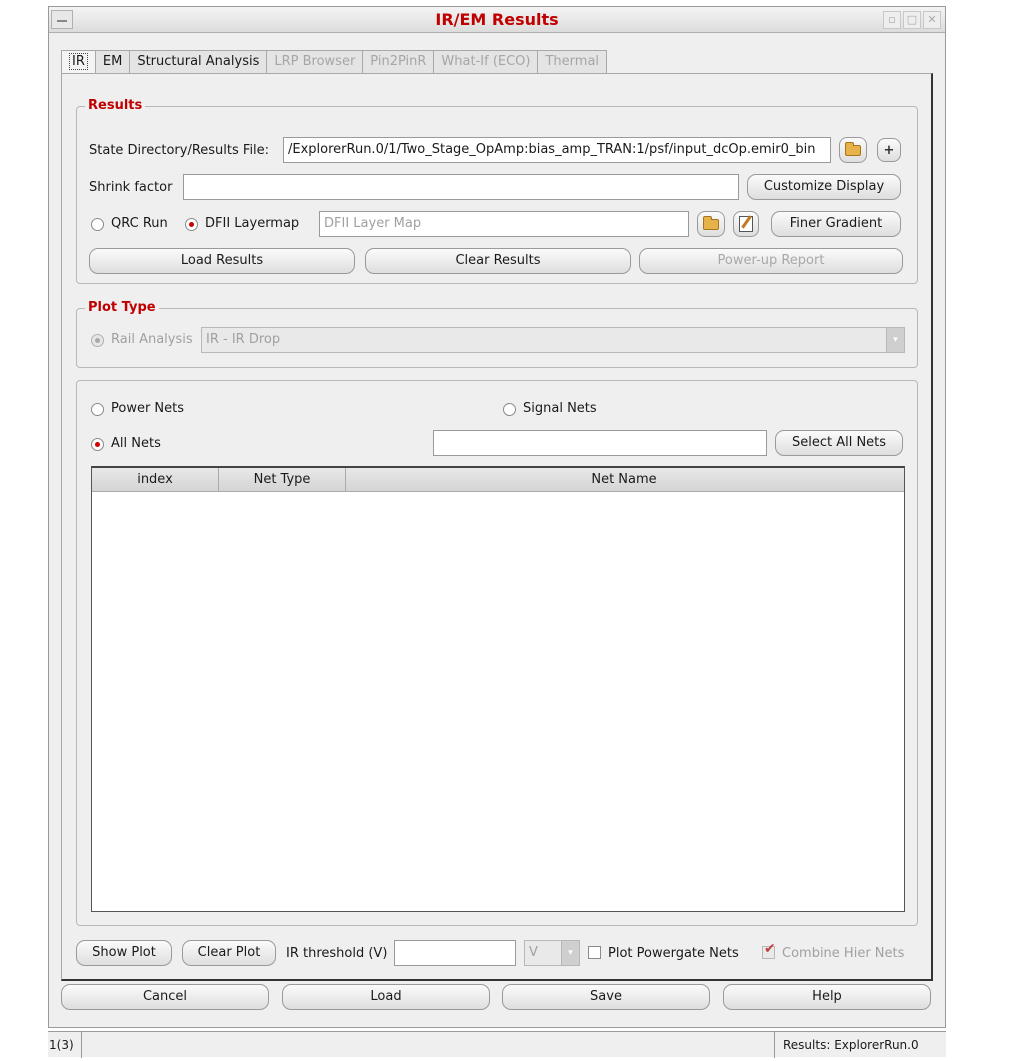 This screenshot has height=1061, width=1010. Describe the element at coordinates (97, 224) in the screenshot. I see `qrc-run-radio` at that location.